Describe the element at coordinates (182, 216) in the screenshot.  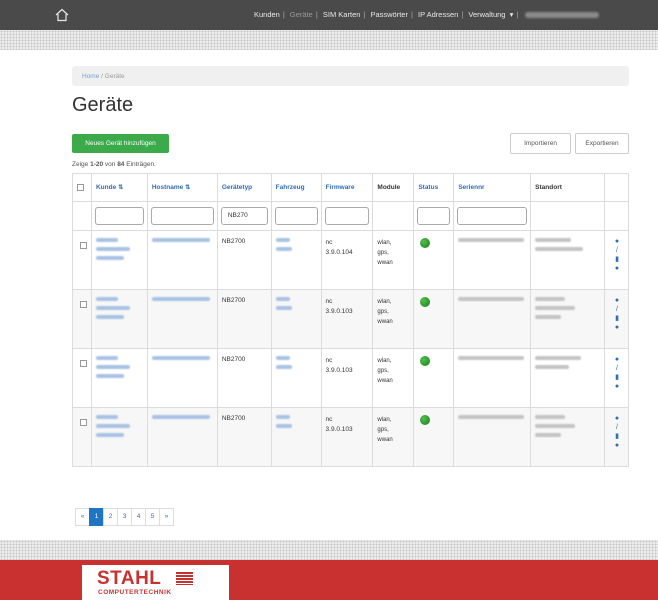
I see `filter-hostname-input` at that location.